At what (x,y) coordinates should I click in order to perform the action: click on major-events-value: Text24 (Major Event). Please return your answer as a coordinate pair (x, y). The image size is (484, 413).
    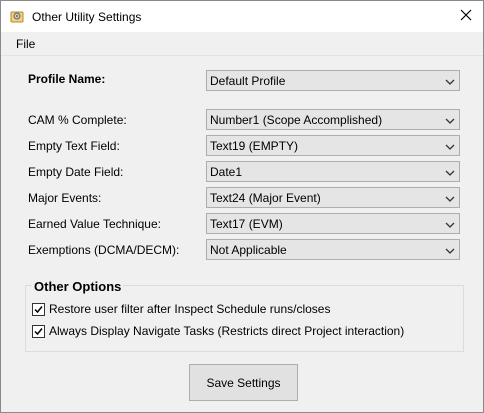
    Looking at the image, I should click on (265, 198).